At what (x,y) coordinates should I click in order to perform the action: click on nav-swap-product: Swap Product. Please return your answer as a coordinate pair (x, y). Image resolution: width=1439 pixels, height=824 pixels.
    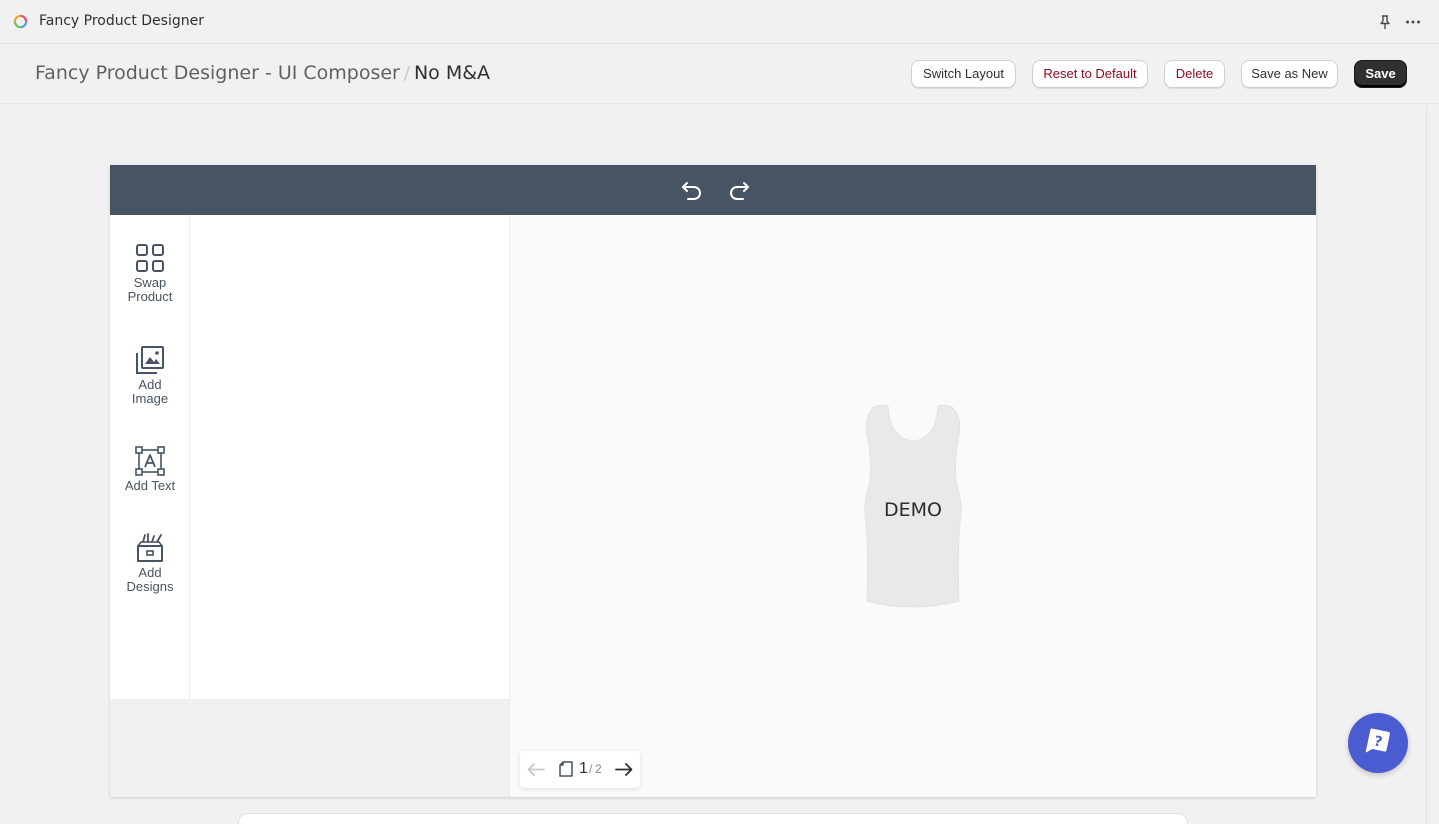
    Looking at the image, I should click on (150, 273).